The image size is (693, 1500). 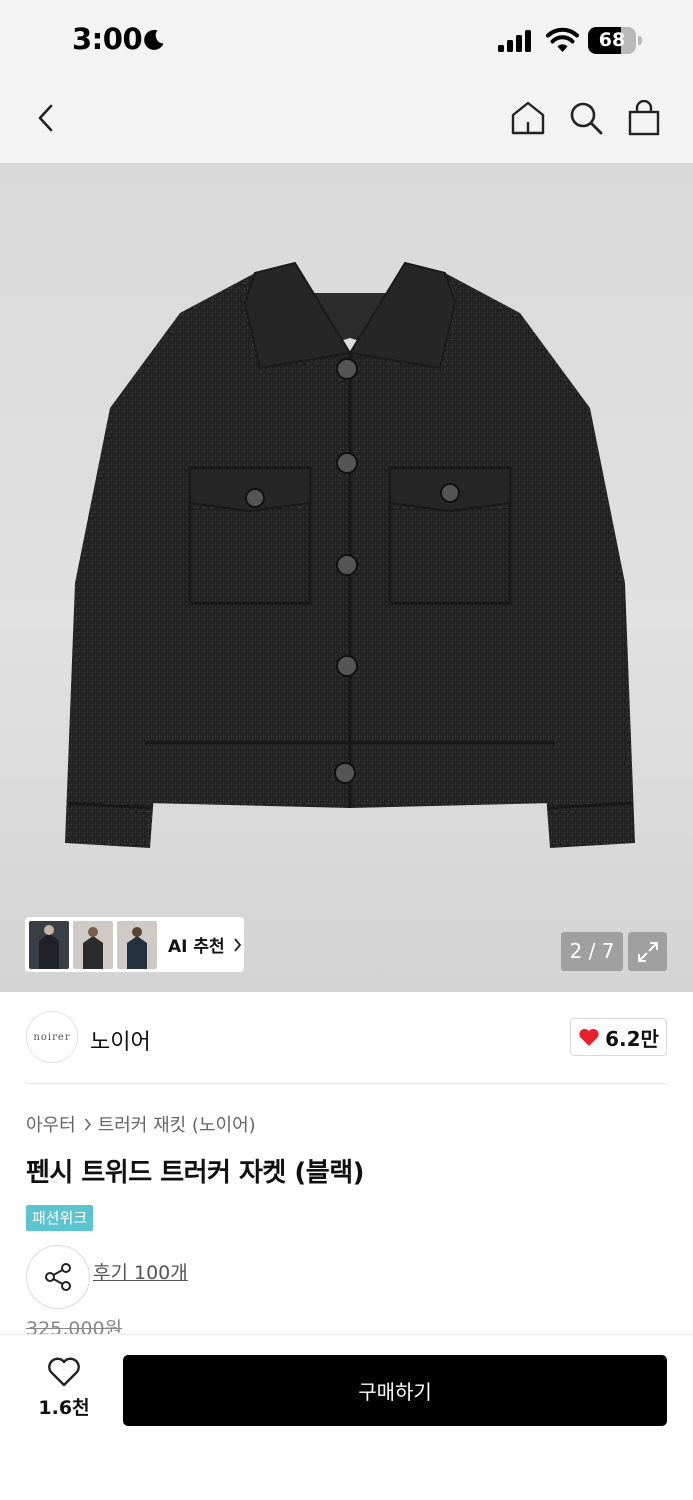 I want to click on expand-image-button, so click(x=647, y=951).